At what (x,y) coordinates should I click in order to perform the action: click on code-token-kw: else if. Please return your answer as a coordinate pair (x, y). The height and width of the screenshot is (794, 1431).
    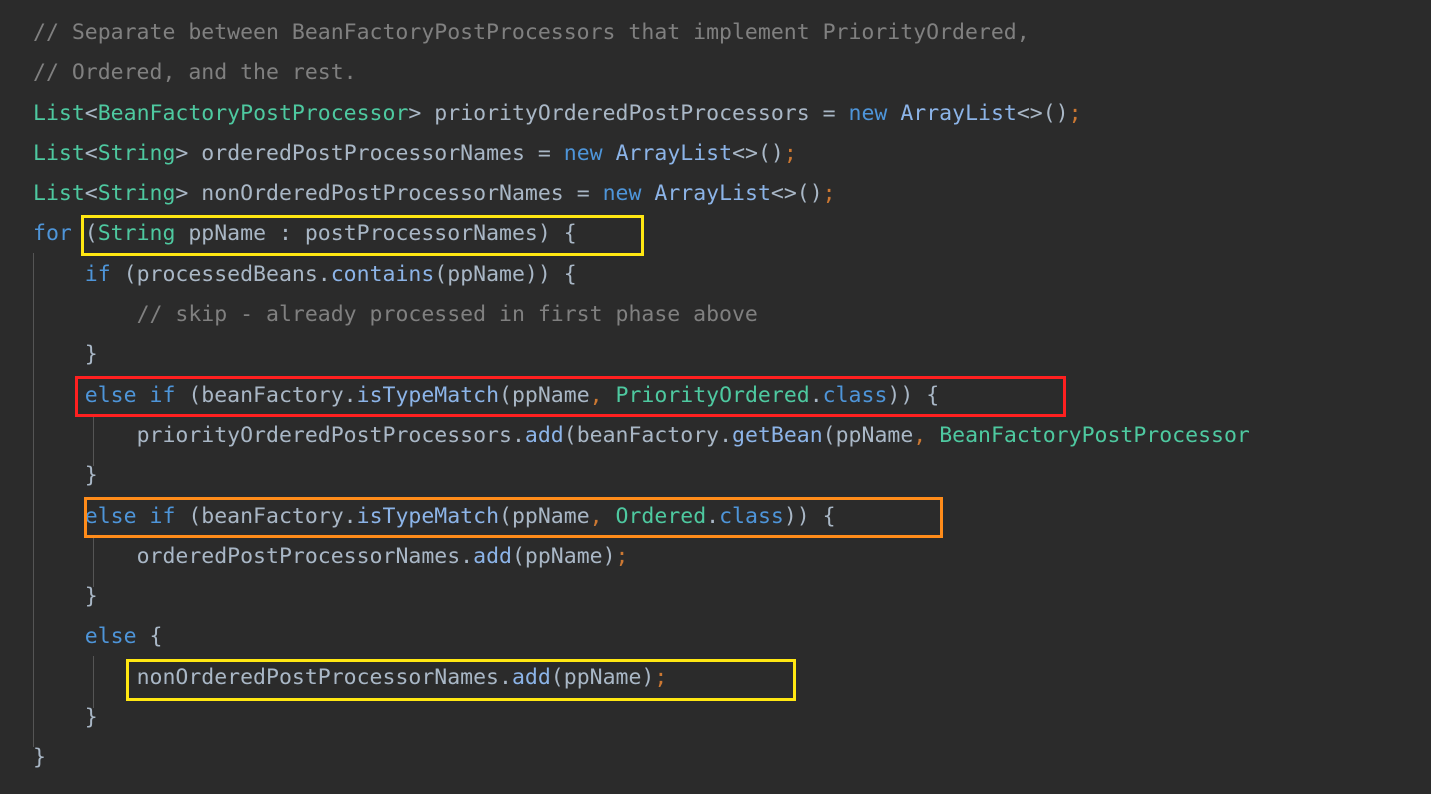
    Looking at the image, I should click on (130, 395).